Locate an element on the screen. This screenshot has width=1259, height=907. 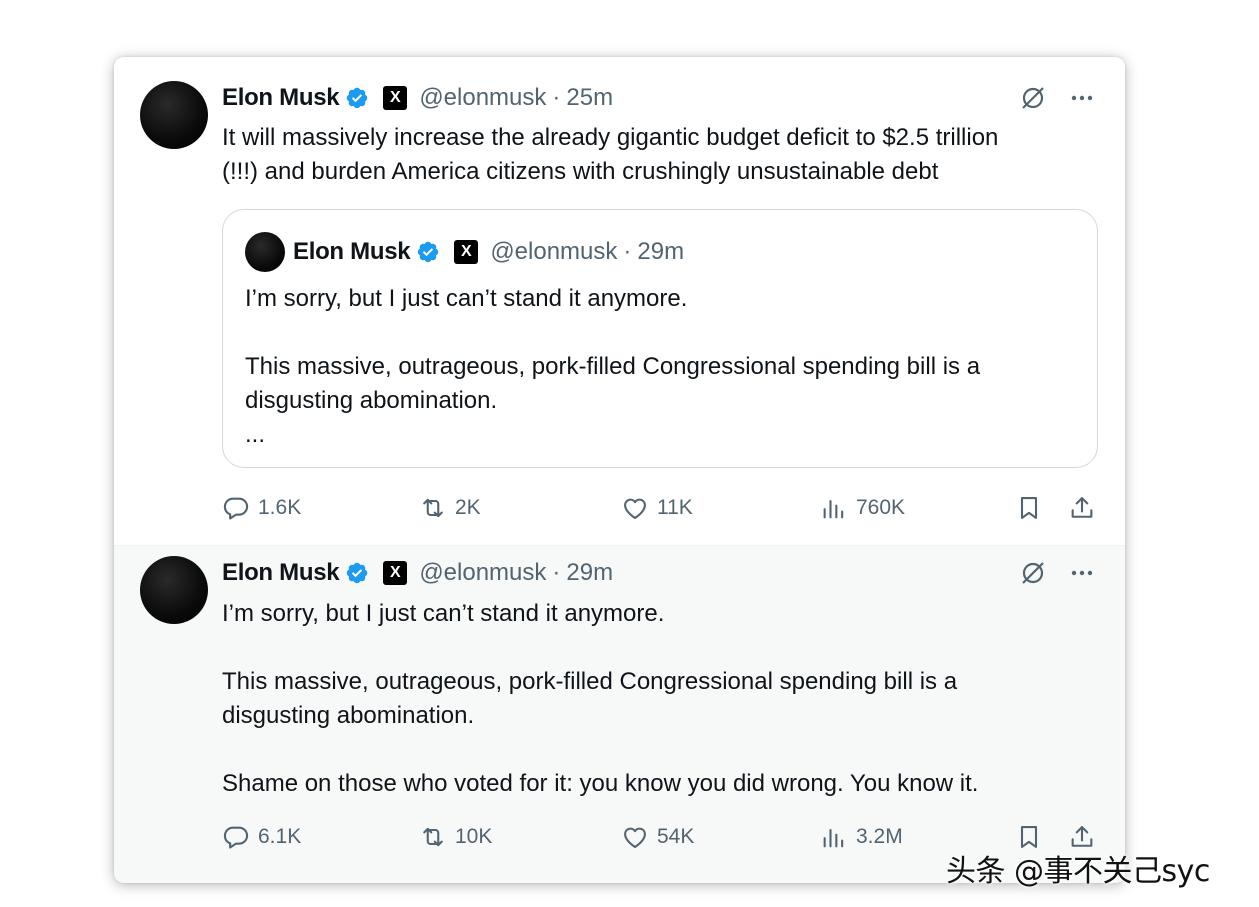
views-button: 760K is located at coordinates (862, 508).